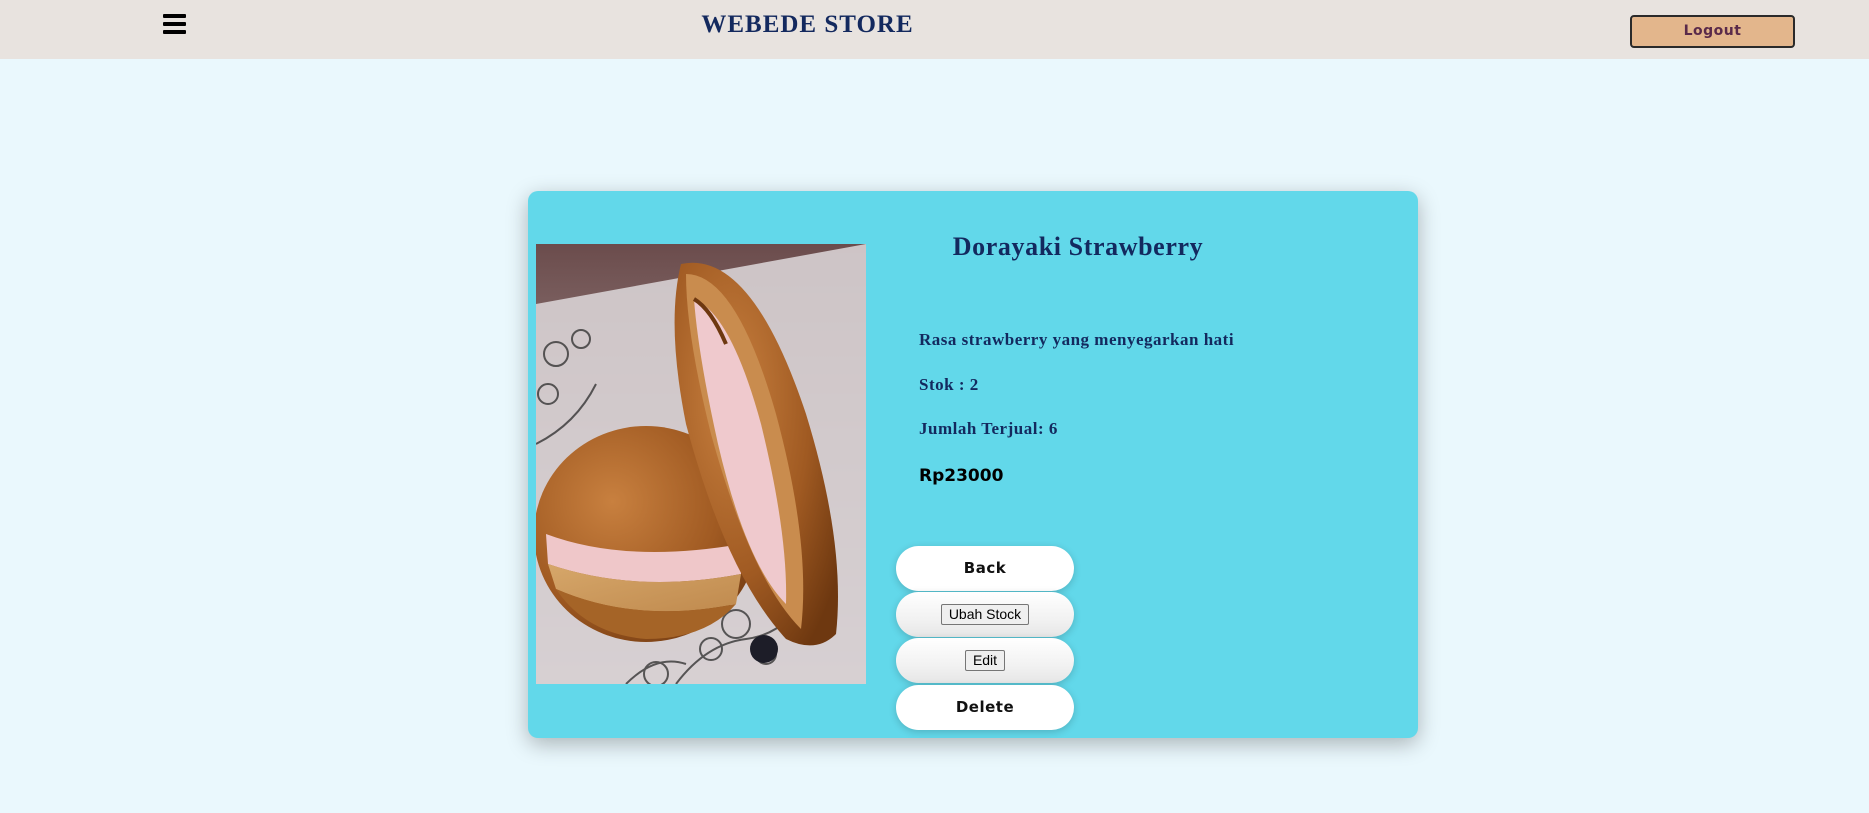  I want to click on product-image, so click(701, 464).